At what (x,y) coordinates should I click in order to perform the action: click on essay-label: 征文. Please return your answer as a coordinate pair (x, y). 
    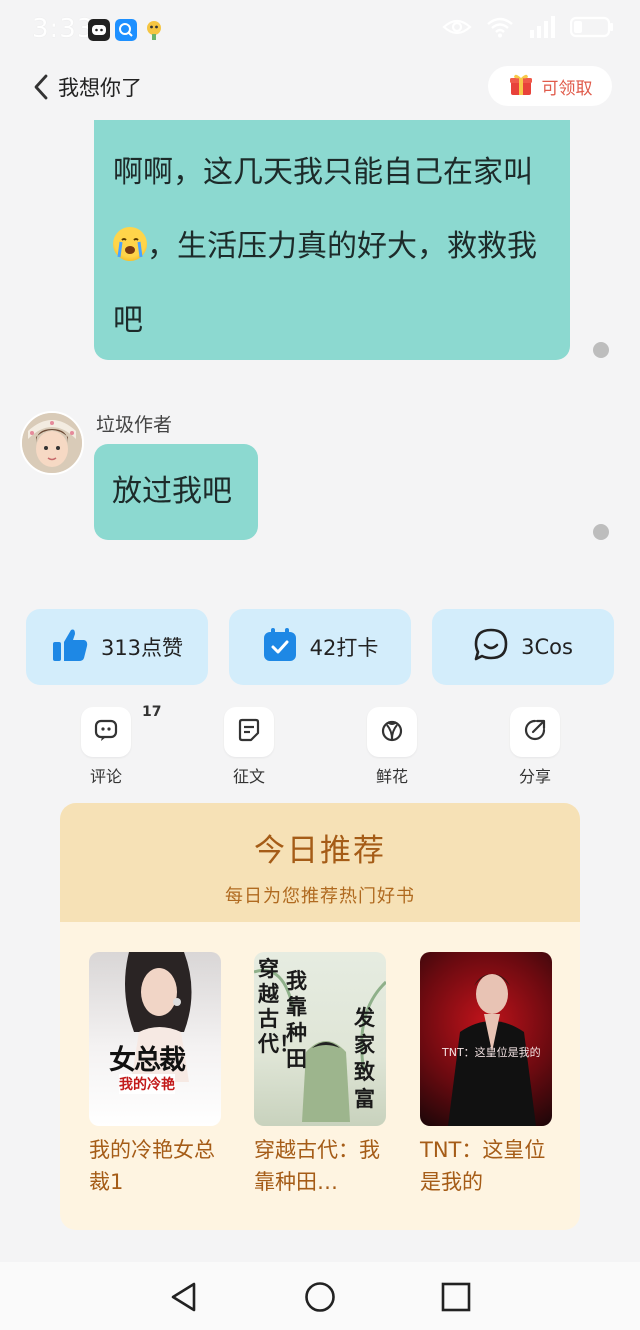
    Looking at the image, I should click on (248, 776).